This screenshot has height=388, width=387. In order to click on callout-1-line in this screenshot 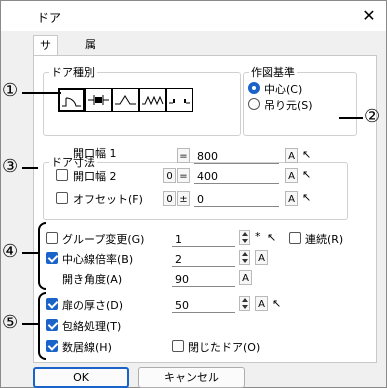, I will do `click(41, 93)`.